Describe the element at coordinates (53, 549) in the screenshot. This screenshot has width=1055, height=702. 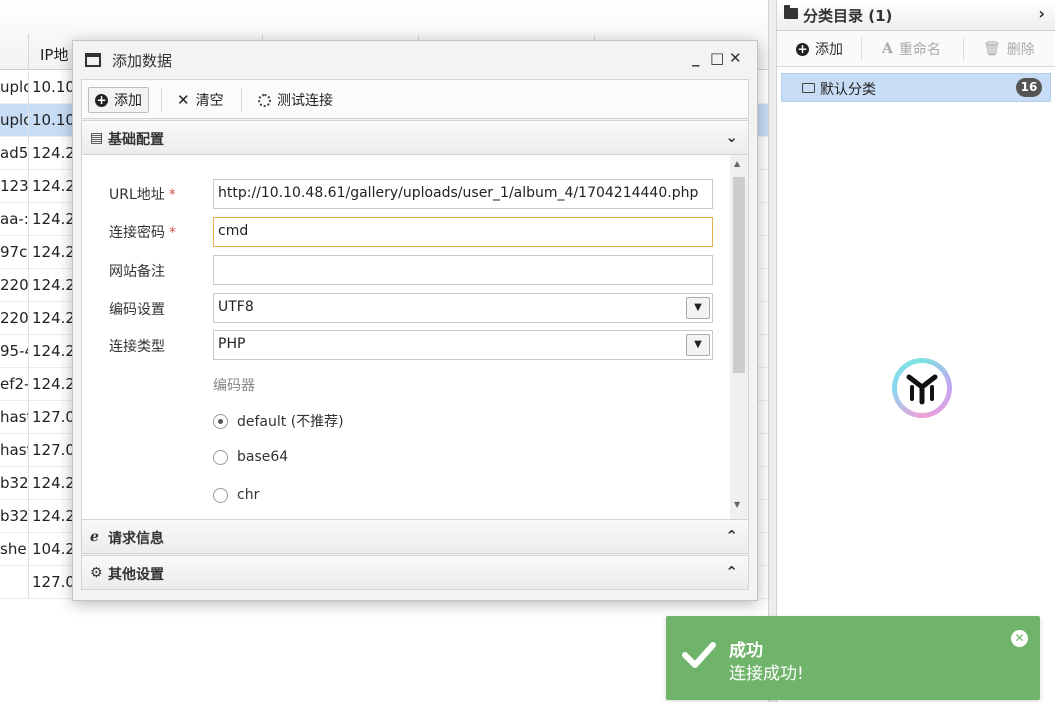
I see `ip-cell: 104.2` at that location.